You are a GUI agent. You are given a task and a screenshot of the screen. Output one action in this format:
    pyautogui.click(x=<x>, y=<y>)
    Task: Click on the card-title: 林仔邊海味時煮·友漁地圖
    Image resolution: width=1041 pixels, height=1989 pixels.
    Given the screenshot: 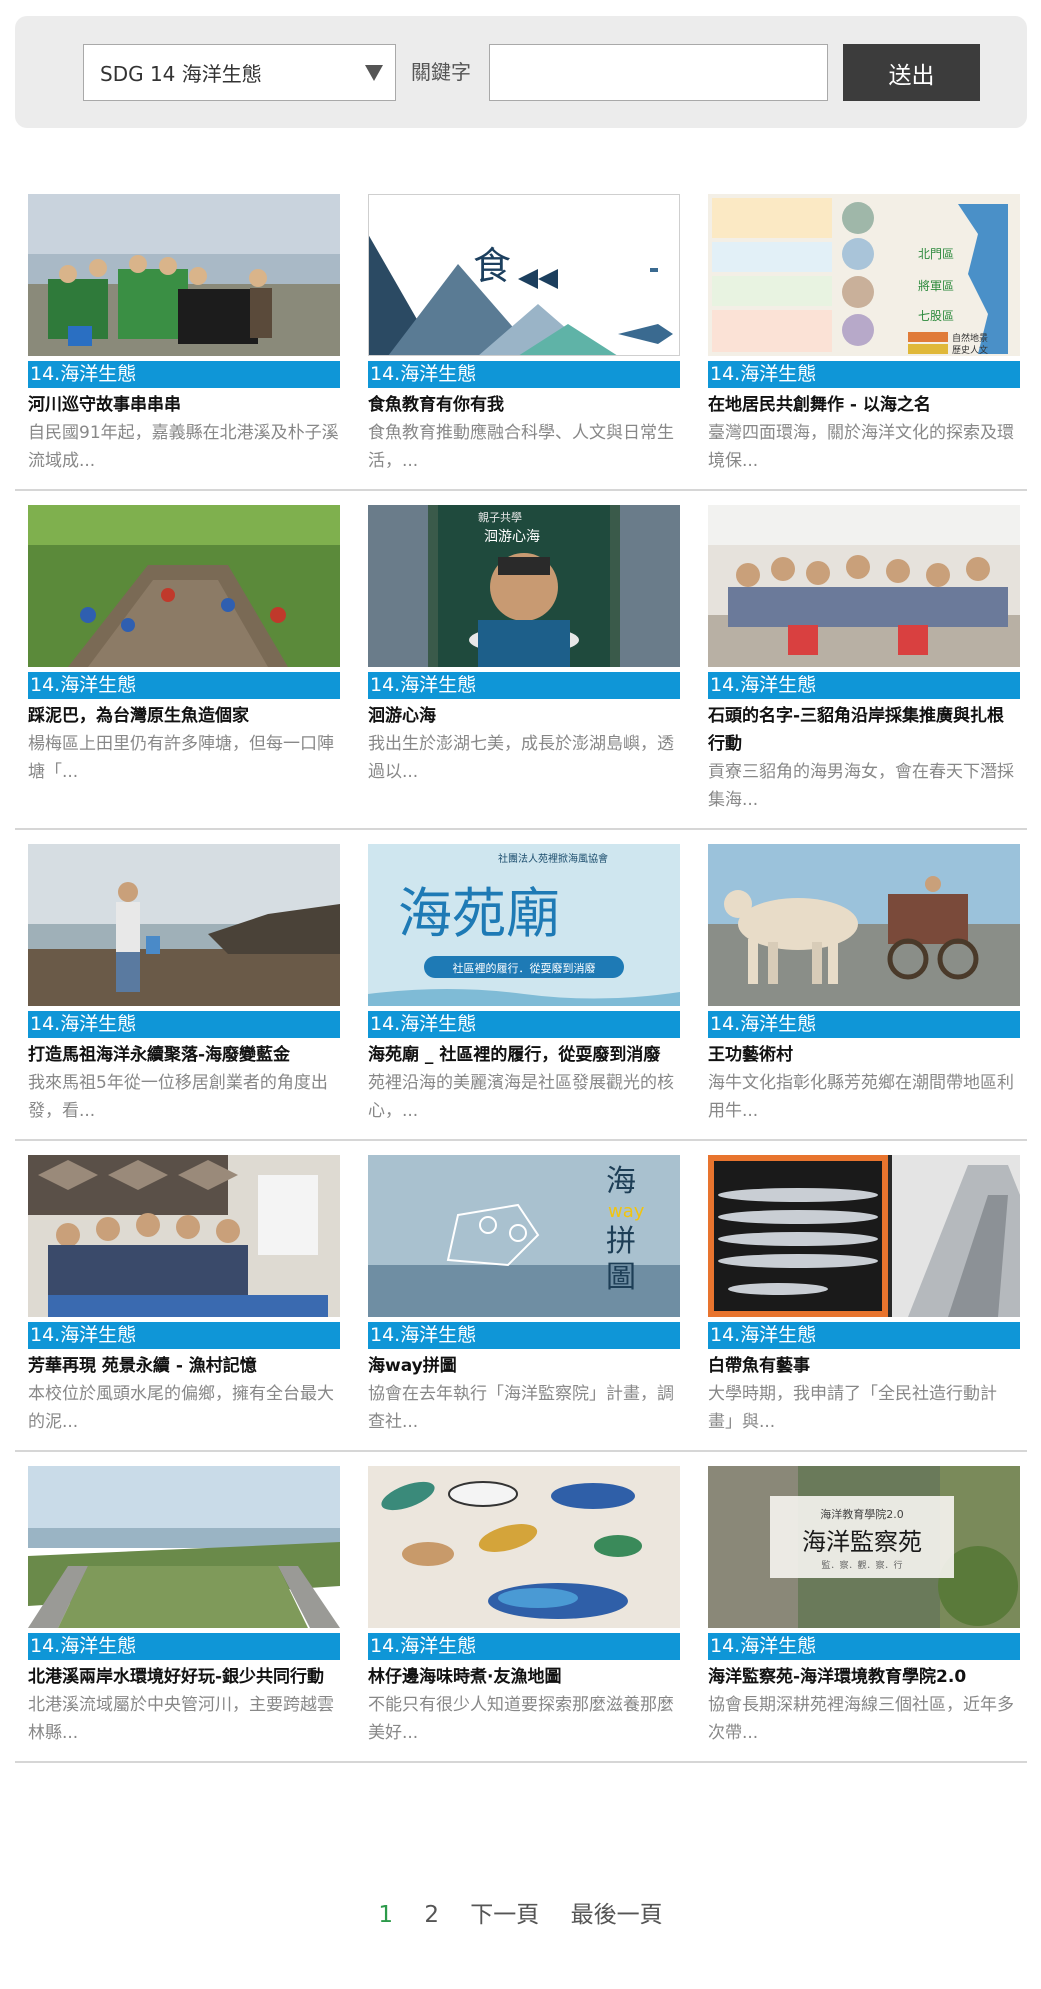 What is the action you would take?
    pyautogui.click(x=465, y=1677)
    